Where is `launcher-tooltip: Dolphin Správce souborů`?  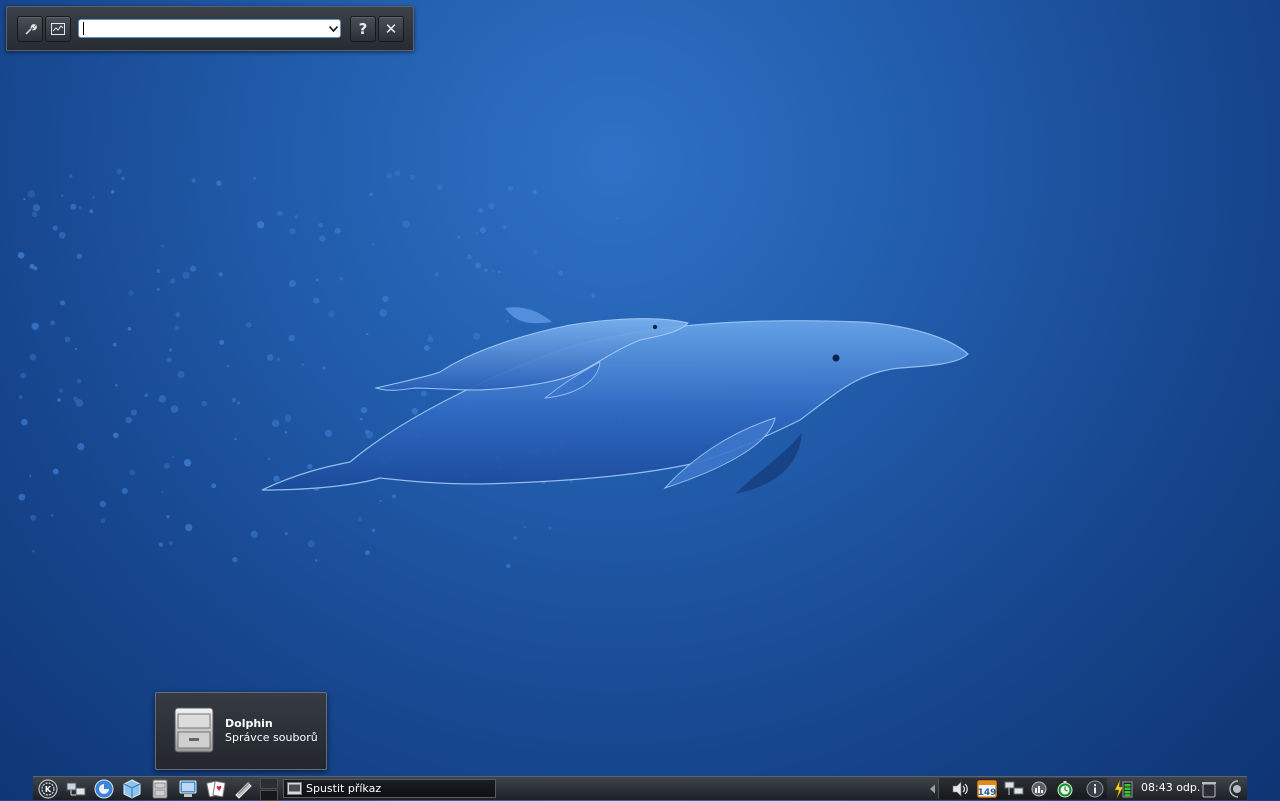
launcher-tooltip: Dolphin Správce souborů is located at coordinates (241, 731).